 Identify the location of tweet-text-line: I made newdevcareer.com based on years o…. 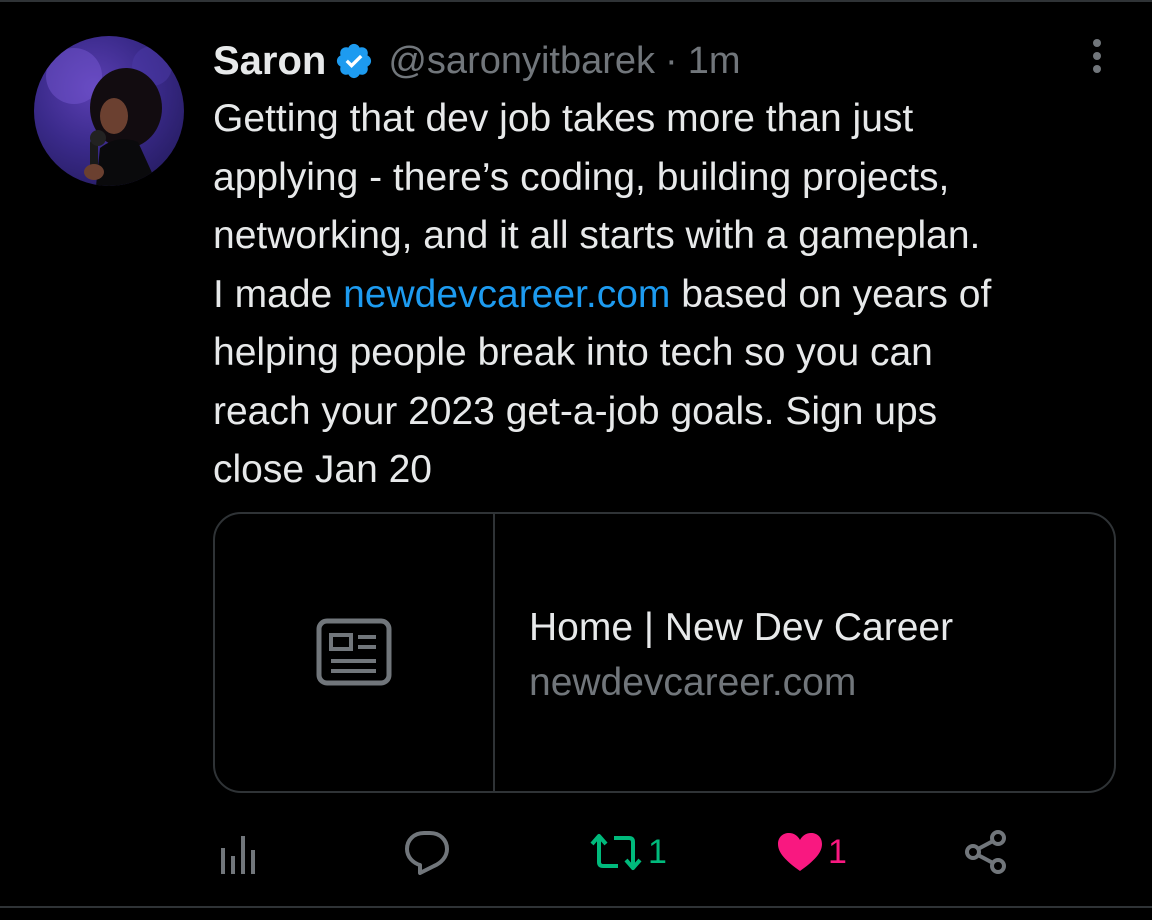
(673, 295).